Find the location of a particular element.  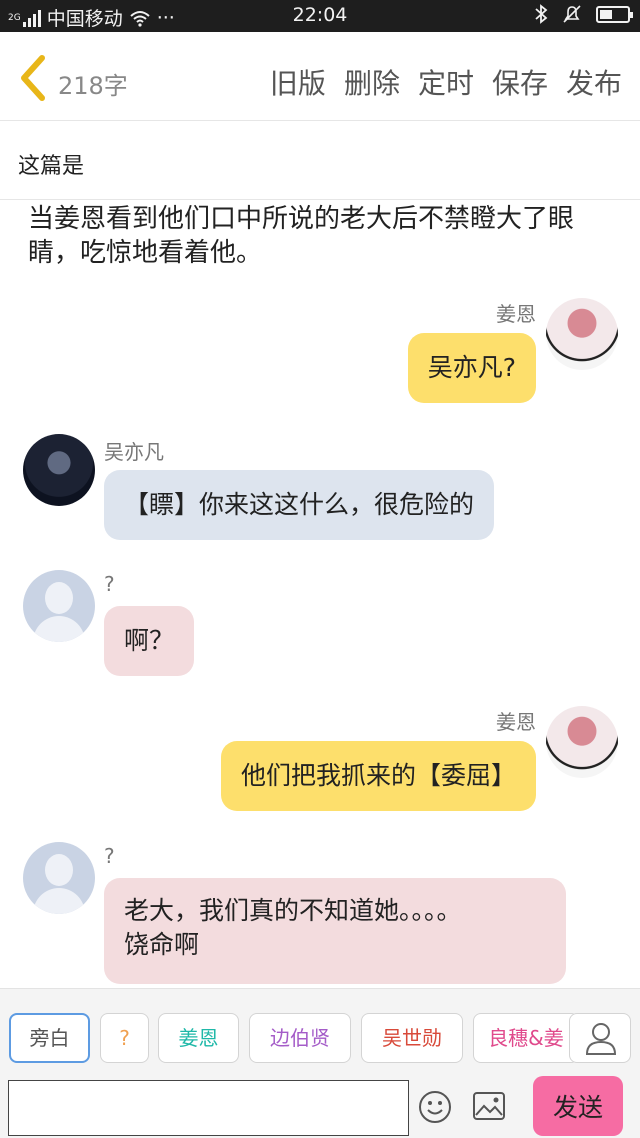

image-icon is located at coordinates (489, 1106).